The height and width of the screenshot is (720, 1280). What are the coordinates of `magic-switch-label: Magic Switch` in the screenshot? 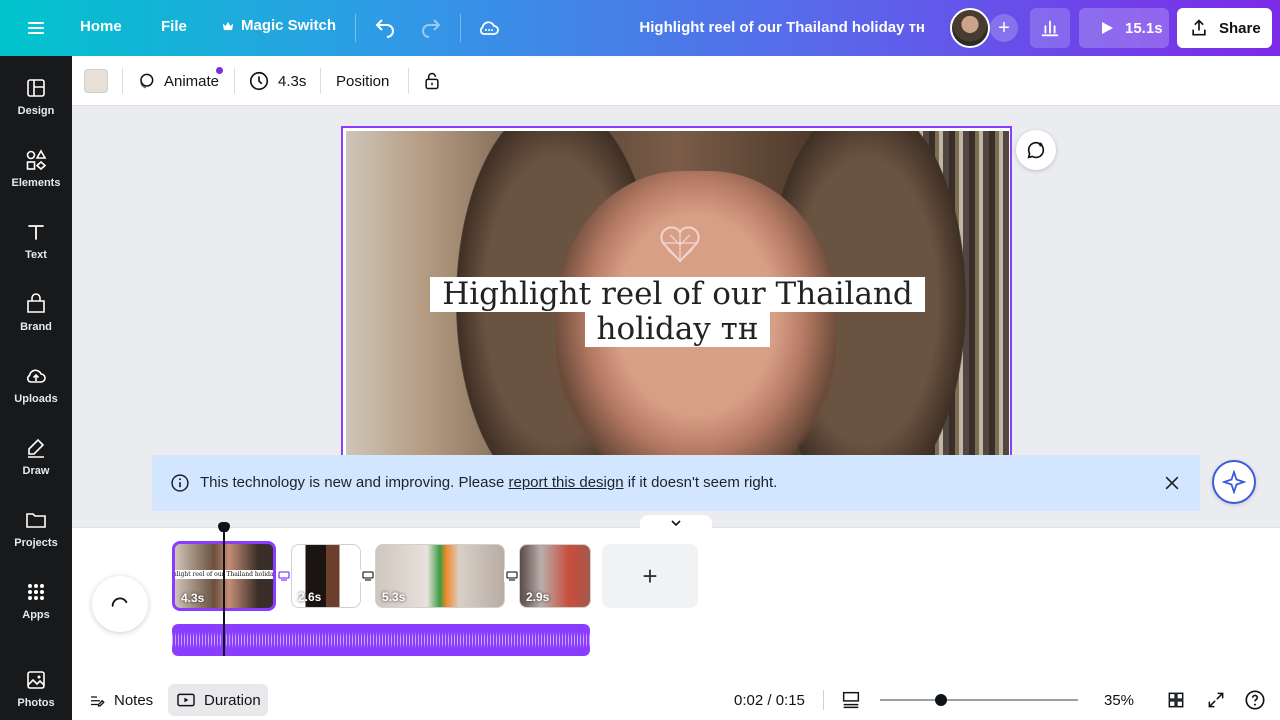 It's located at (289, 25).